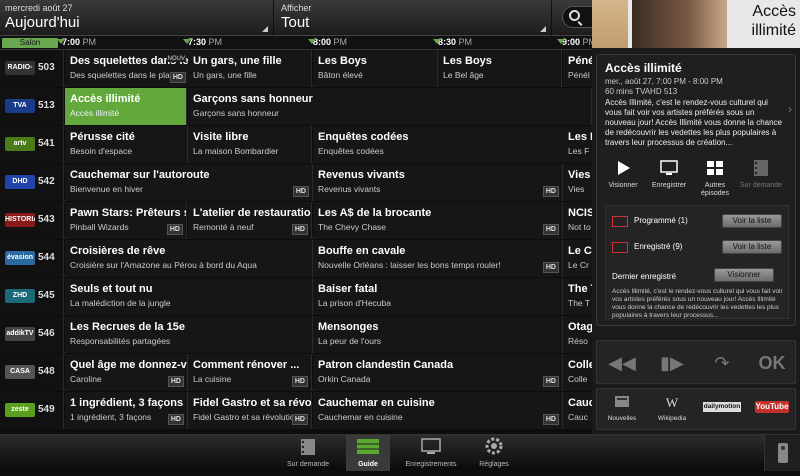  Describe the element at coordinates (577, 296) in the screenshot. I see `program-cell: The T The T` at that location.